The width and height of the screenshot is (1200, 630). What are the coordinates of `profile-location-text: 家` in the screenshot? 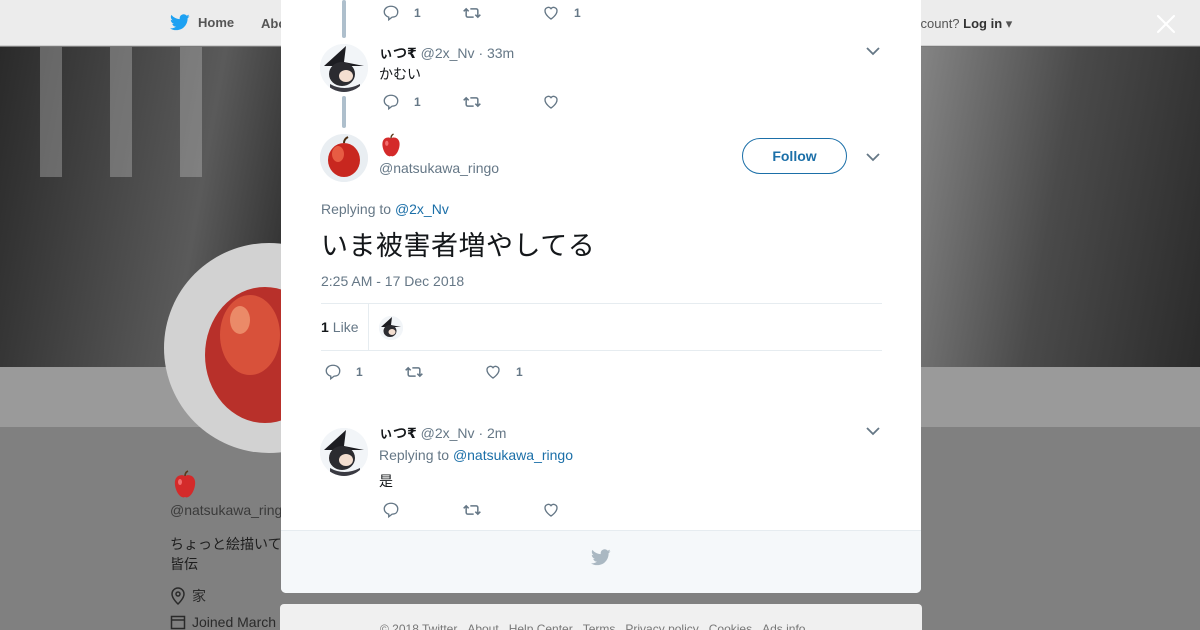 It's located at (199, 596).